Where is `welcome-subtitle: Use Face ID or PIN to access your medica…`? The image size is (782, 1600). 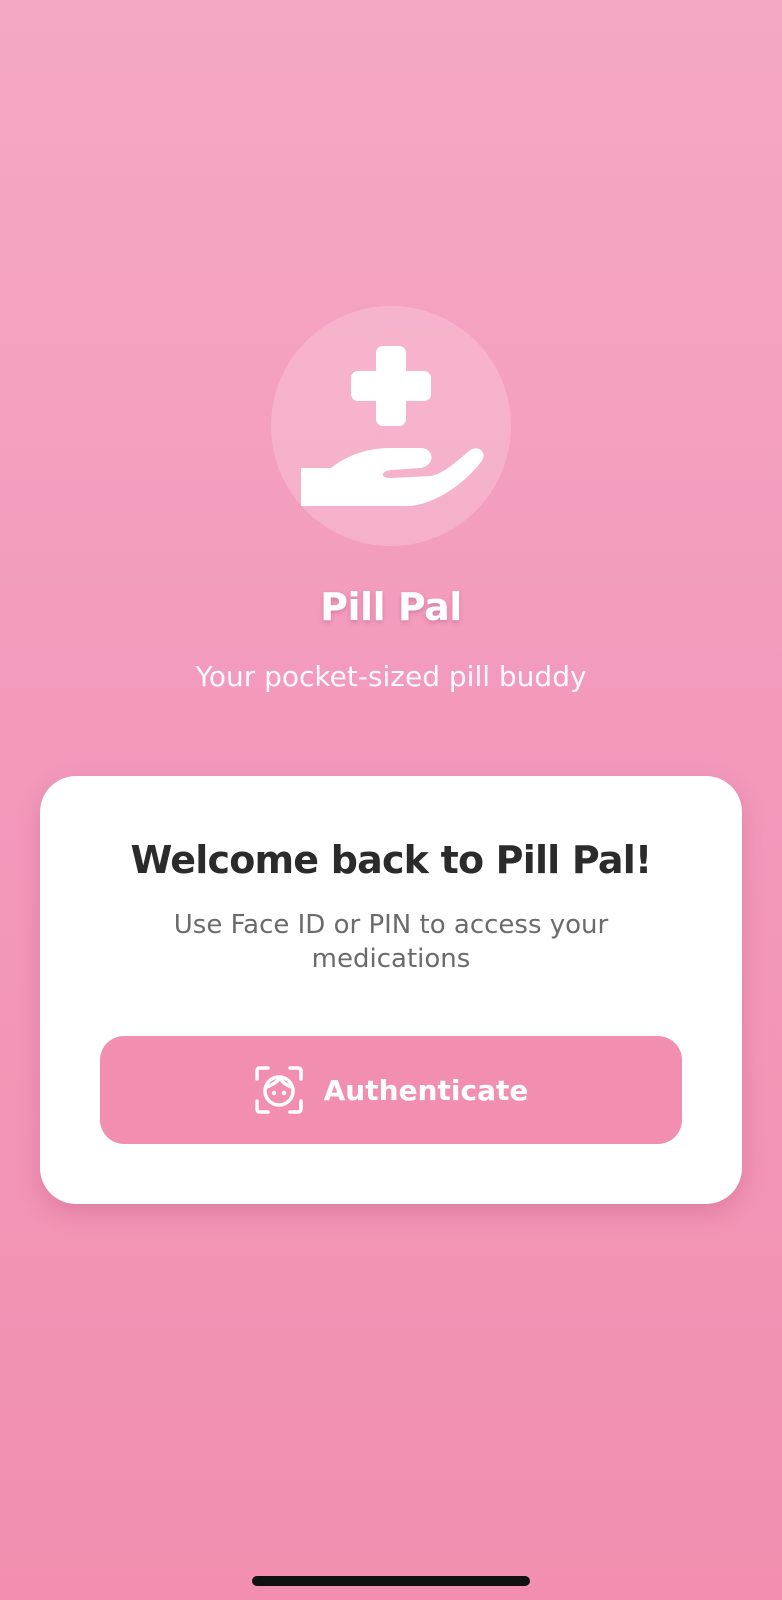
welcome-subtitle: Use Face ID or PIN to access your medica… is located at coordinates (391, 942).